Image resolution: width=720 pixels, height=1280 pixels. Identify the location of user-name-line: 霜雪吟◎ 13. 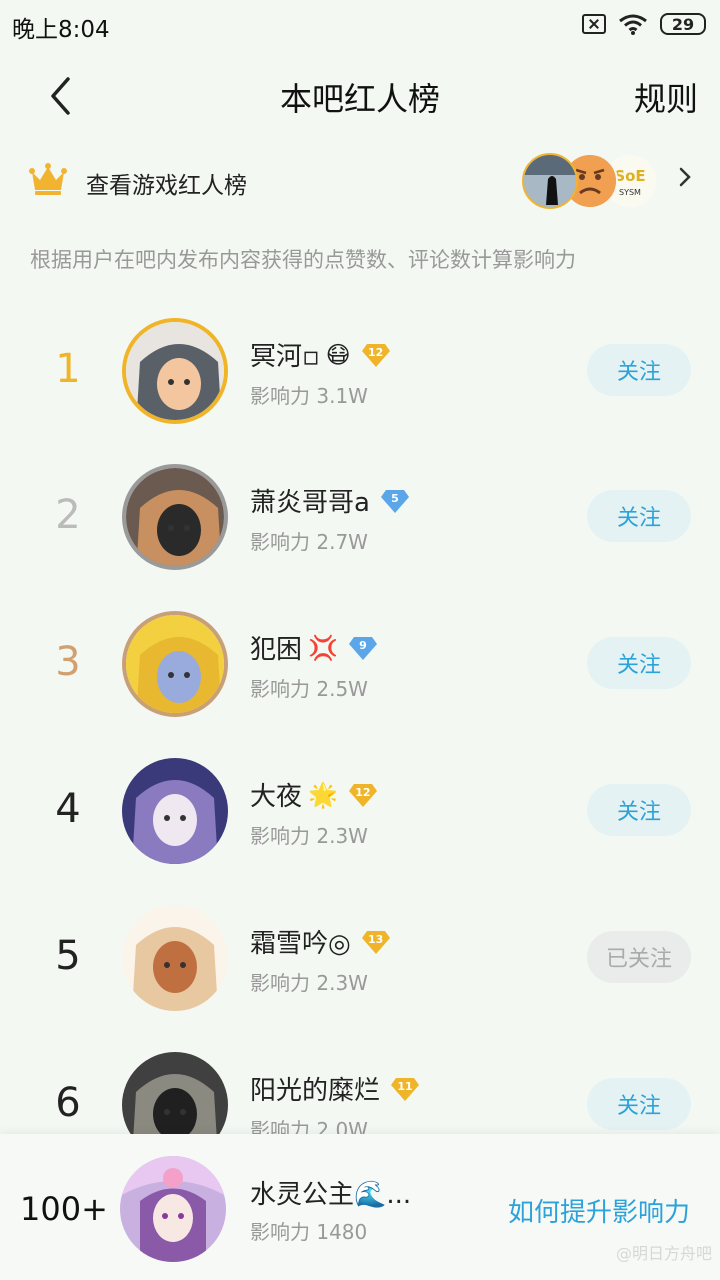
(320, 941).